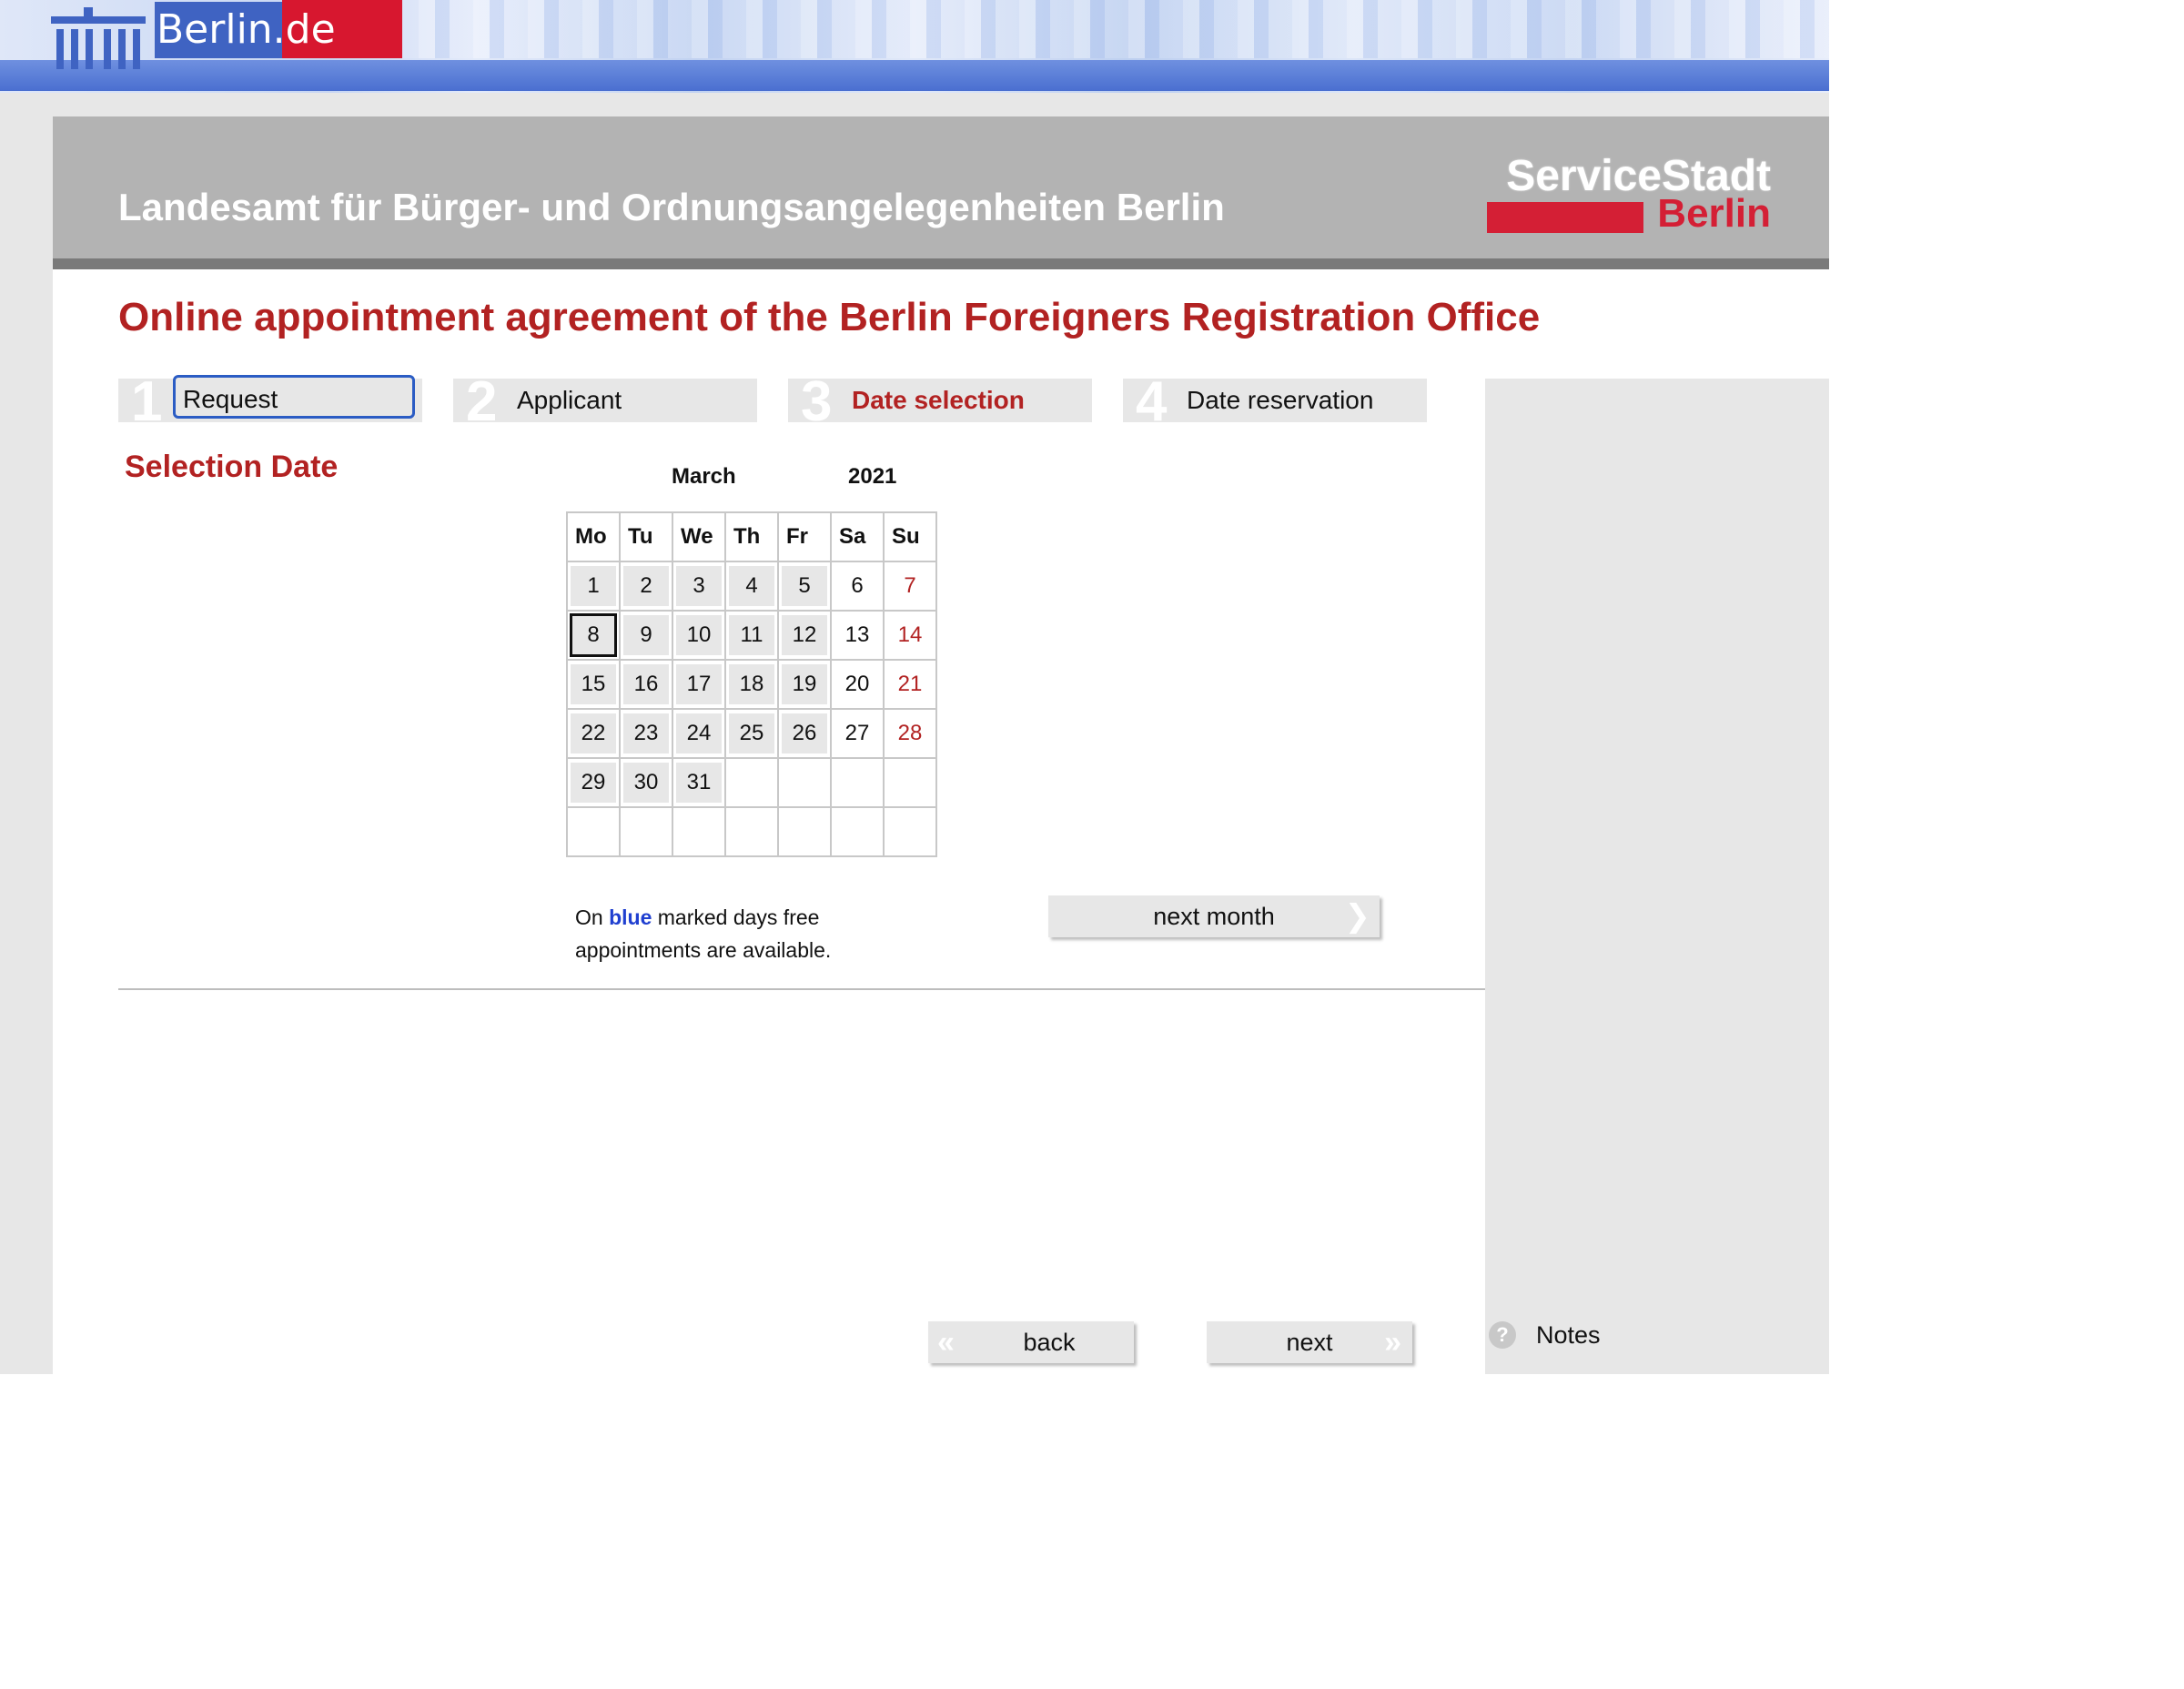 This screenshot has height=1689, width=2184. I want to click on calendar-day-number: 7, so click(910, 585).